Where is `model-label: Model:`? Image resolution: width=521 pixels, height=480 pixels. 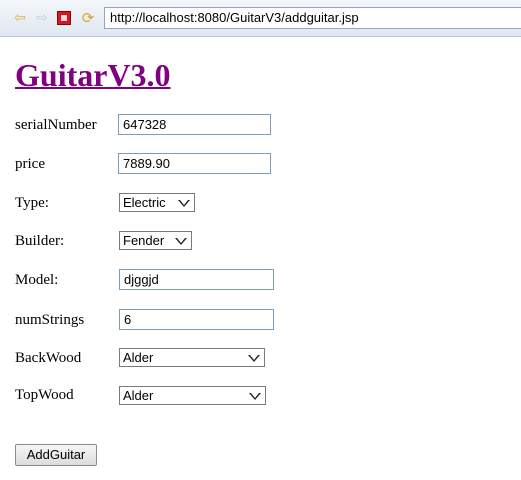 model-label: Model: is located at coordinates (37, 280).